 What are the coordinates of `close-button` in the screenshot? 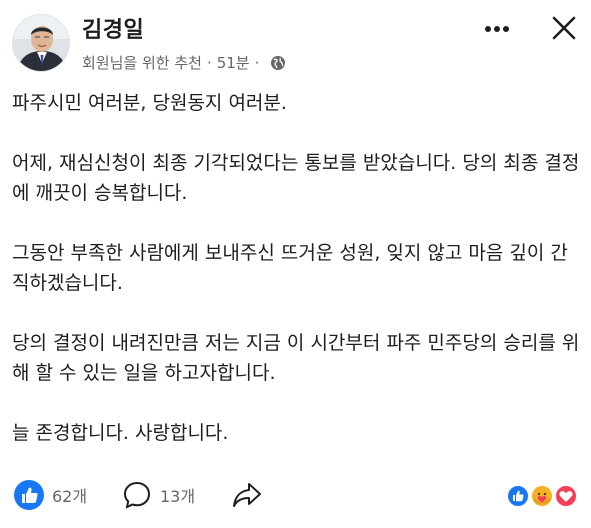 It's located at (564, 28).